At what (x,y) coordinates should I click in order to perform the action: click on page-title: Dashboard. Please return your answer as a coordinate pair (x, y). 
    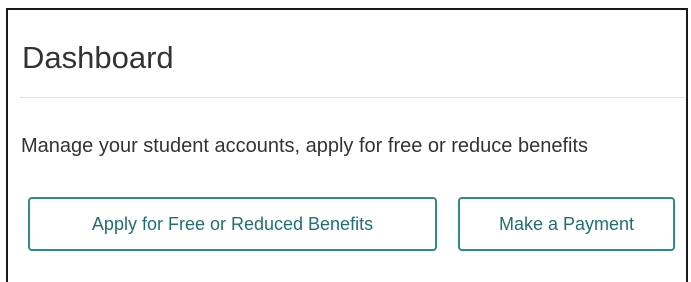
    Looking at the image, I should click on (98, 57).